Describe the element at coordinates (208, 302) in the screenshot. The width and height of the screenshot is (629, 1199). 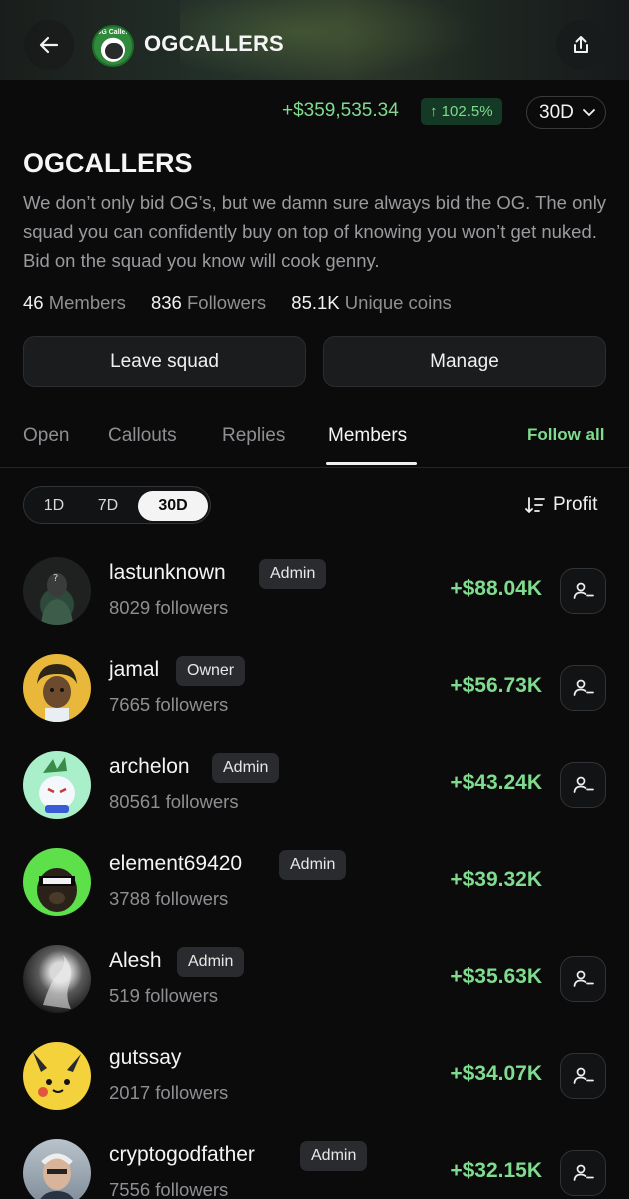
I see `followers-count: 836 Followers` at that location.